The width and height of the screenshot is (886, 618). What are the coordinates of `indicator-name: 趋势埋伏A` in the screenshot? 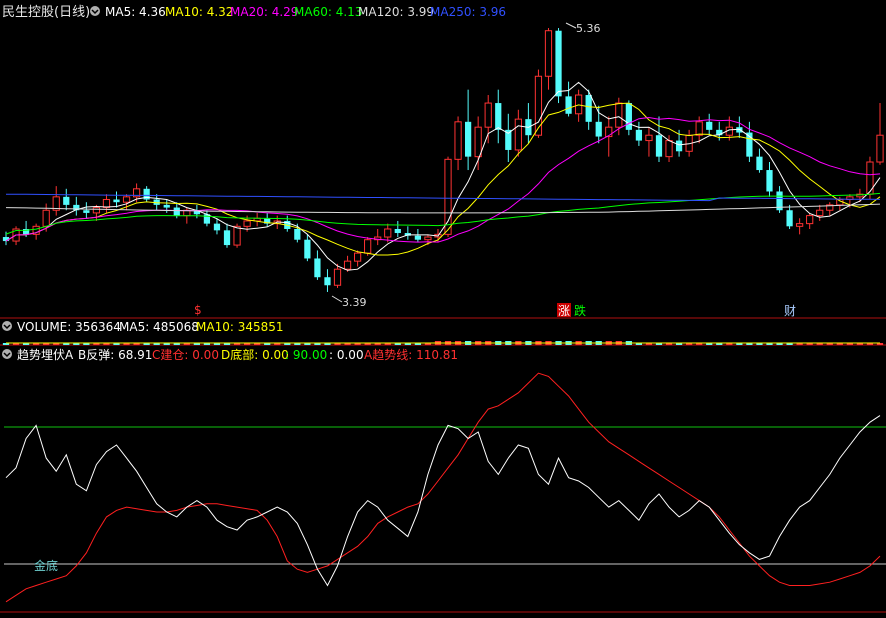 It's located at (45, 355).